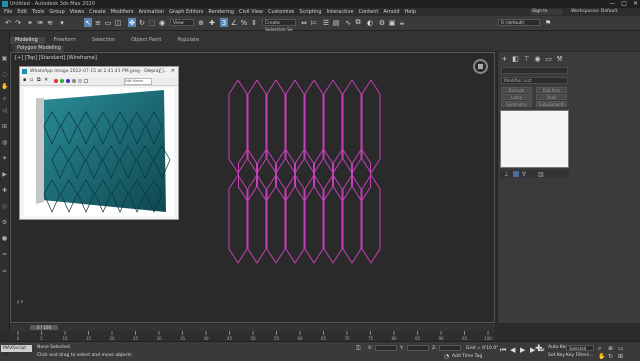 The image size is (640, 361). Describe the element at coordinates (610, 356) in the screenshot. I see `orbit-view-icon: ↻` at that location.